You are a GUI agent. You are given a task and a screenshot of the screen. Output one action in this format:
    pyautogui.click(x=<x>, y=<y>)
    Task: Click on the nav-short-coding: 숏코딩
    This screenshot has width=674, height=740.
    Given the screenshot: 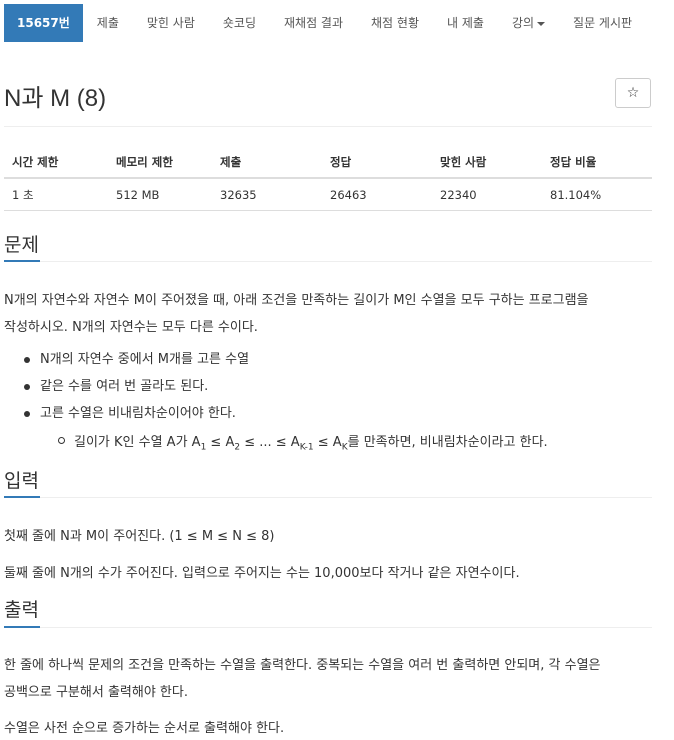 What is the action you would take?
    pyautogui.click(x=239, y=23)
    